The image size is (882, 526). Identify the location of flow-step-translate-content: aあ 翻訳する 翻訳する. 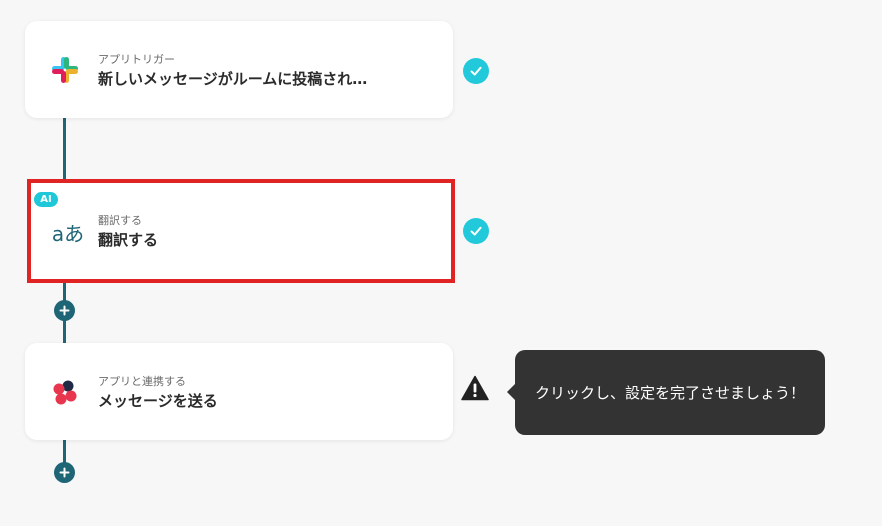
(241, 231).